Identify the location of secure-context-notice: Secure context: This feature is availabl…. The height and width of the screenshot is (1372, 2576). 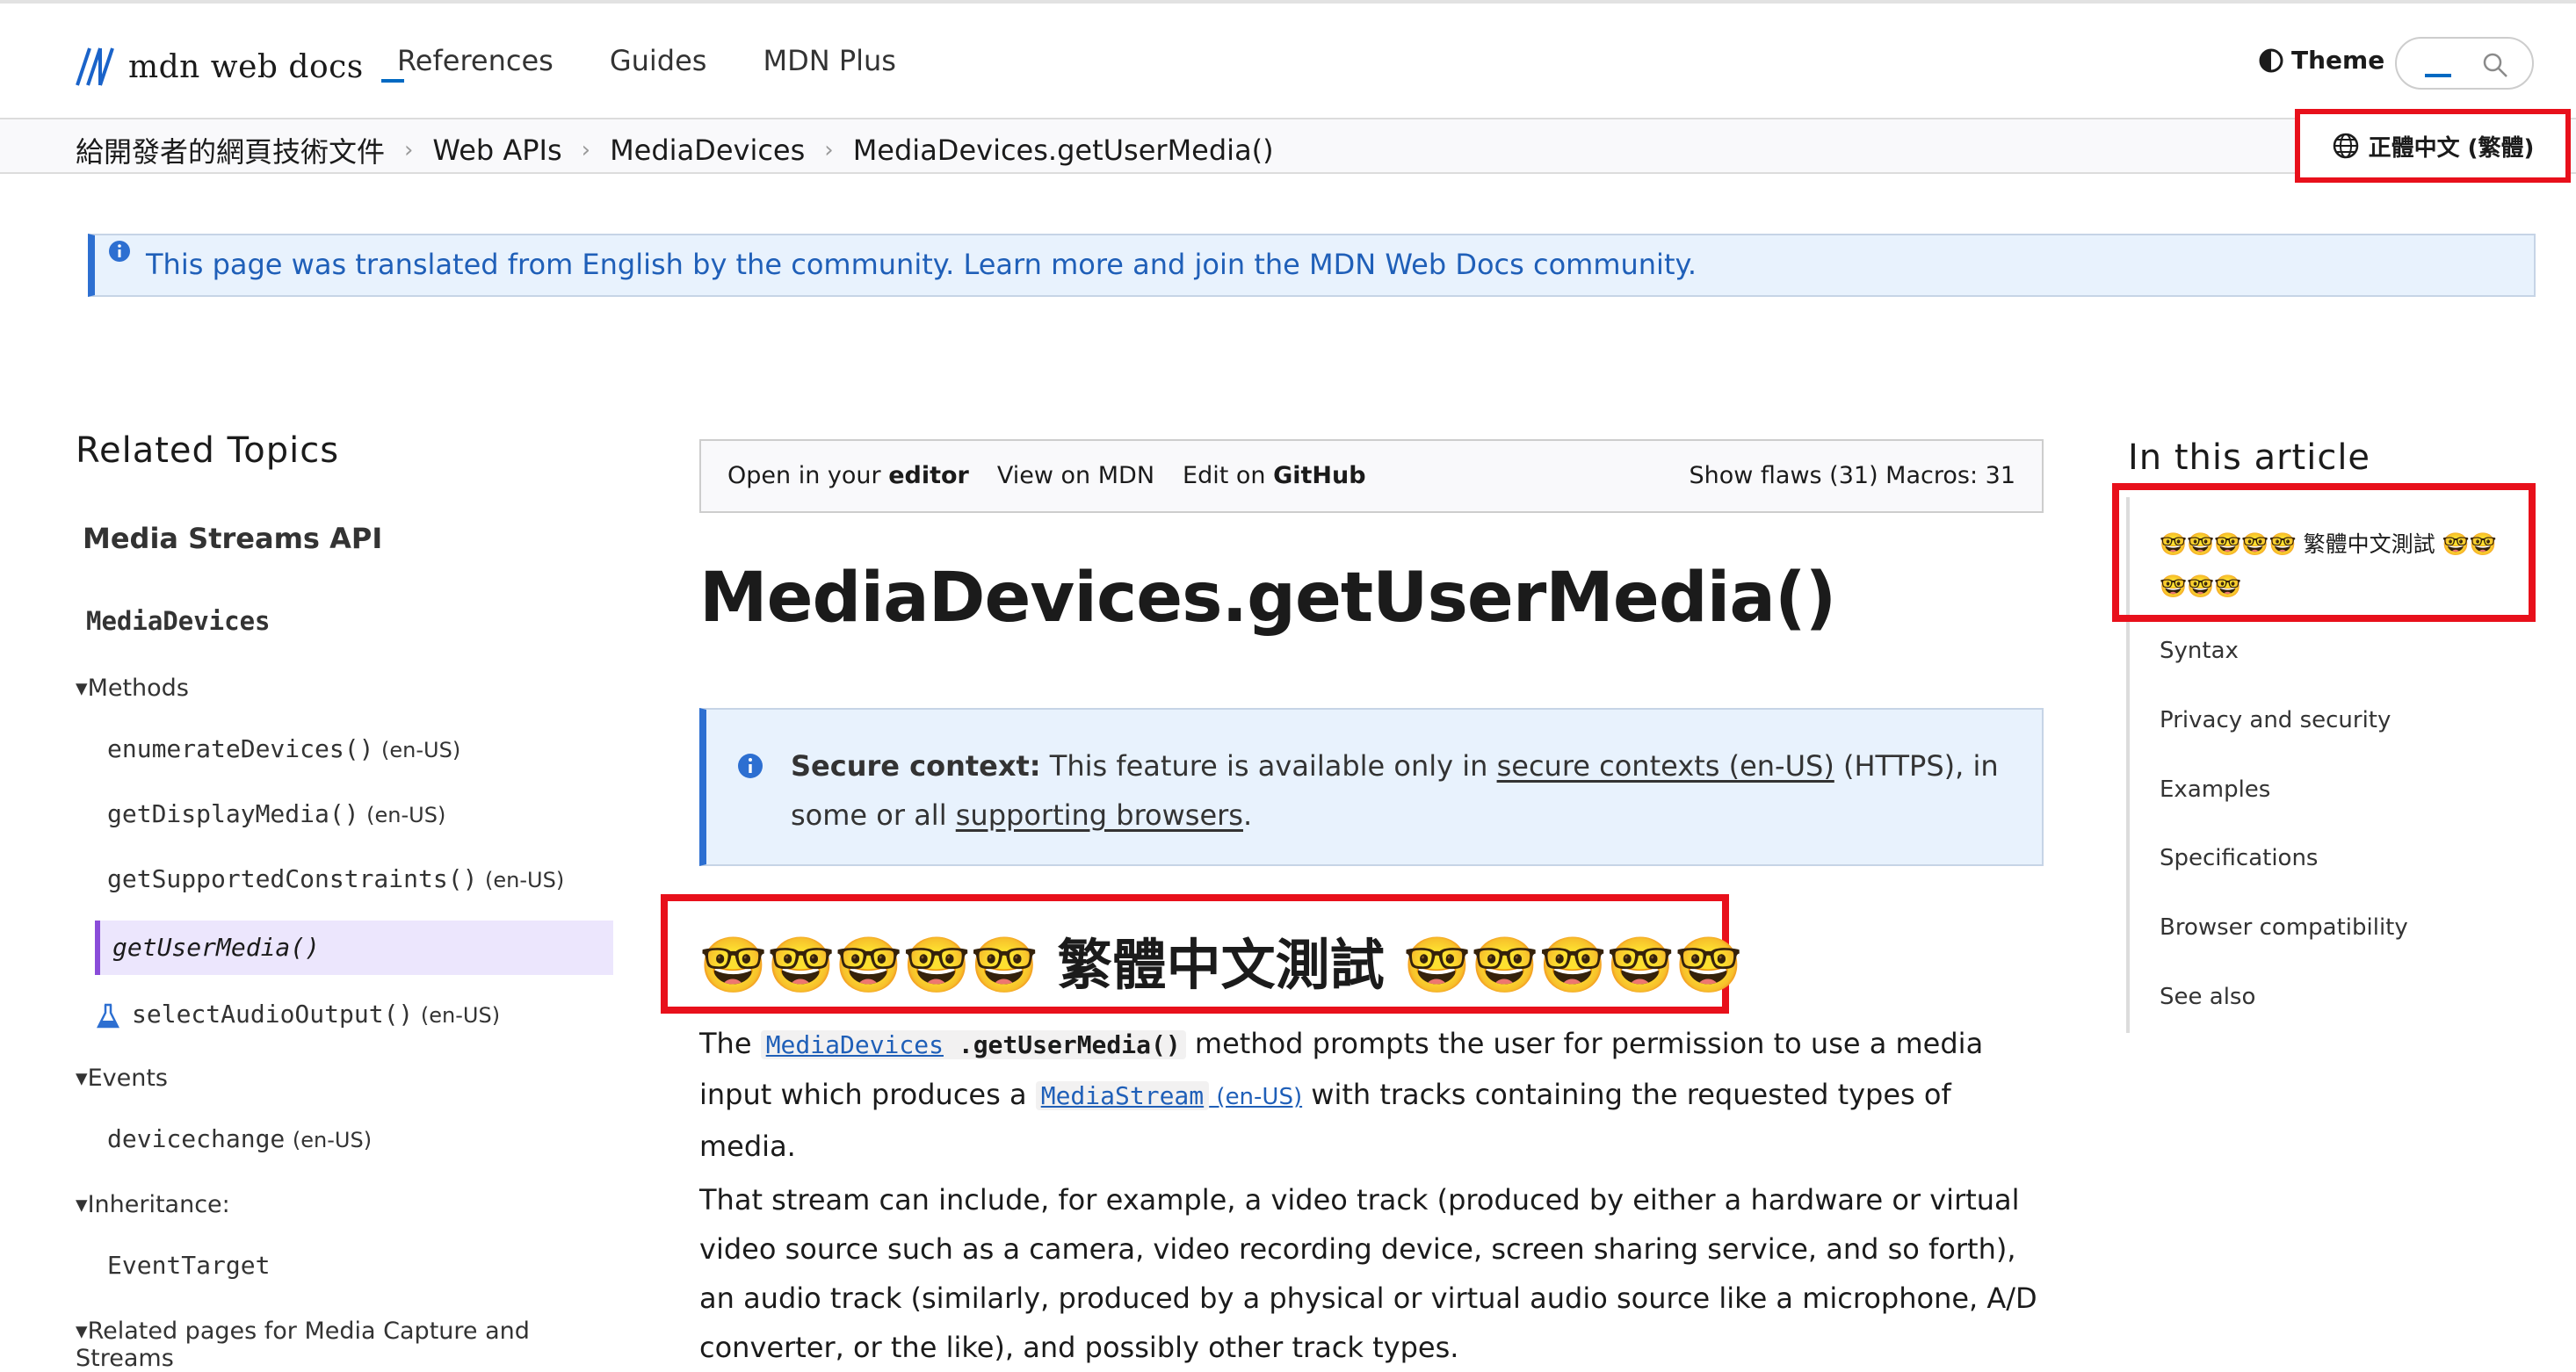
(1371, 787).